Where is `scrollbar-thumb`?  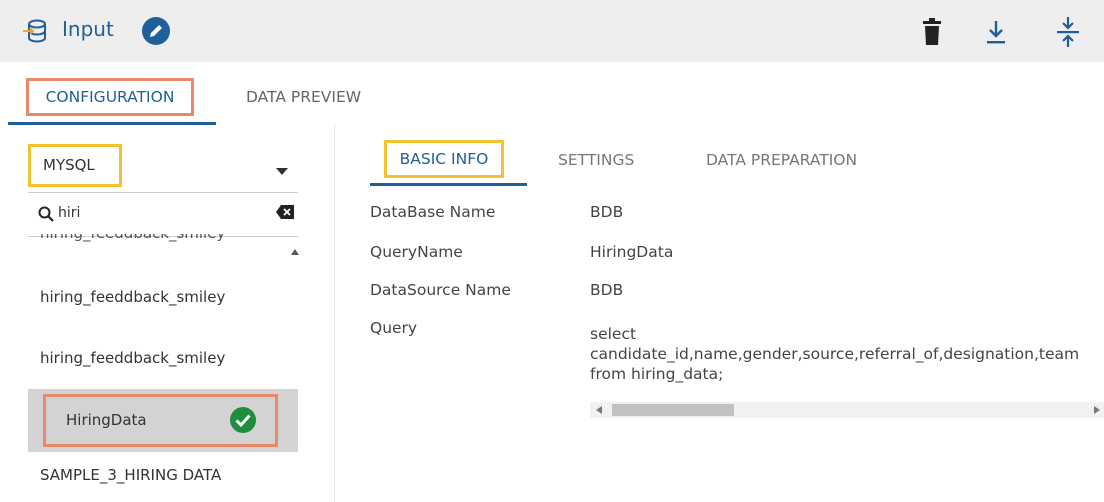 scrollbar-thumb is located at coordinates (673, 410).